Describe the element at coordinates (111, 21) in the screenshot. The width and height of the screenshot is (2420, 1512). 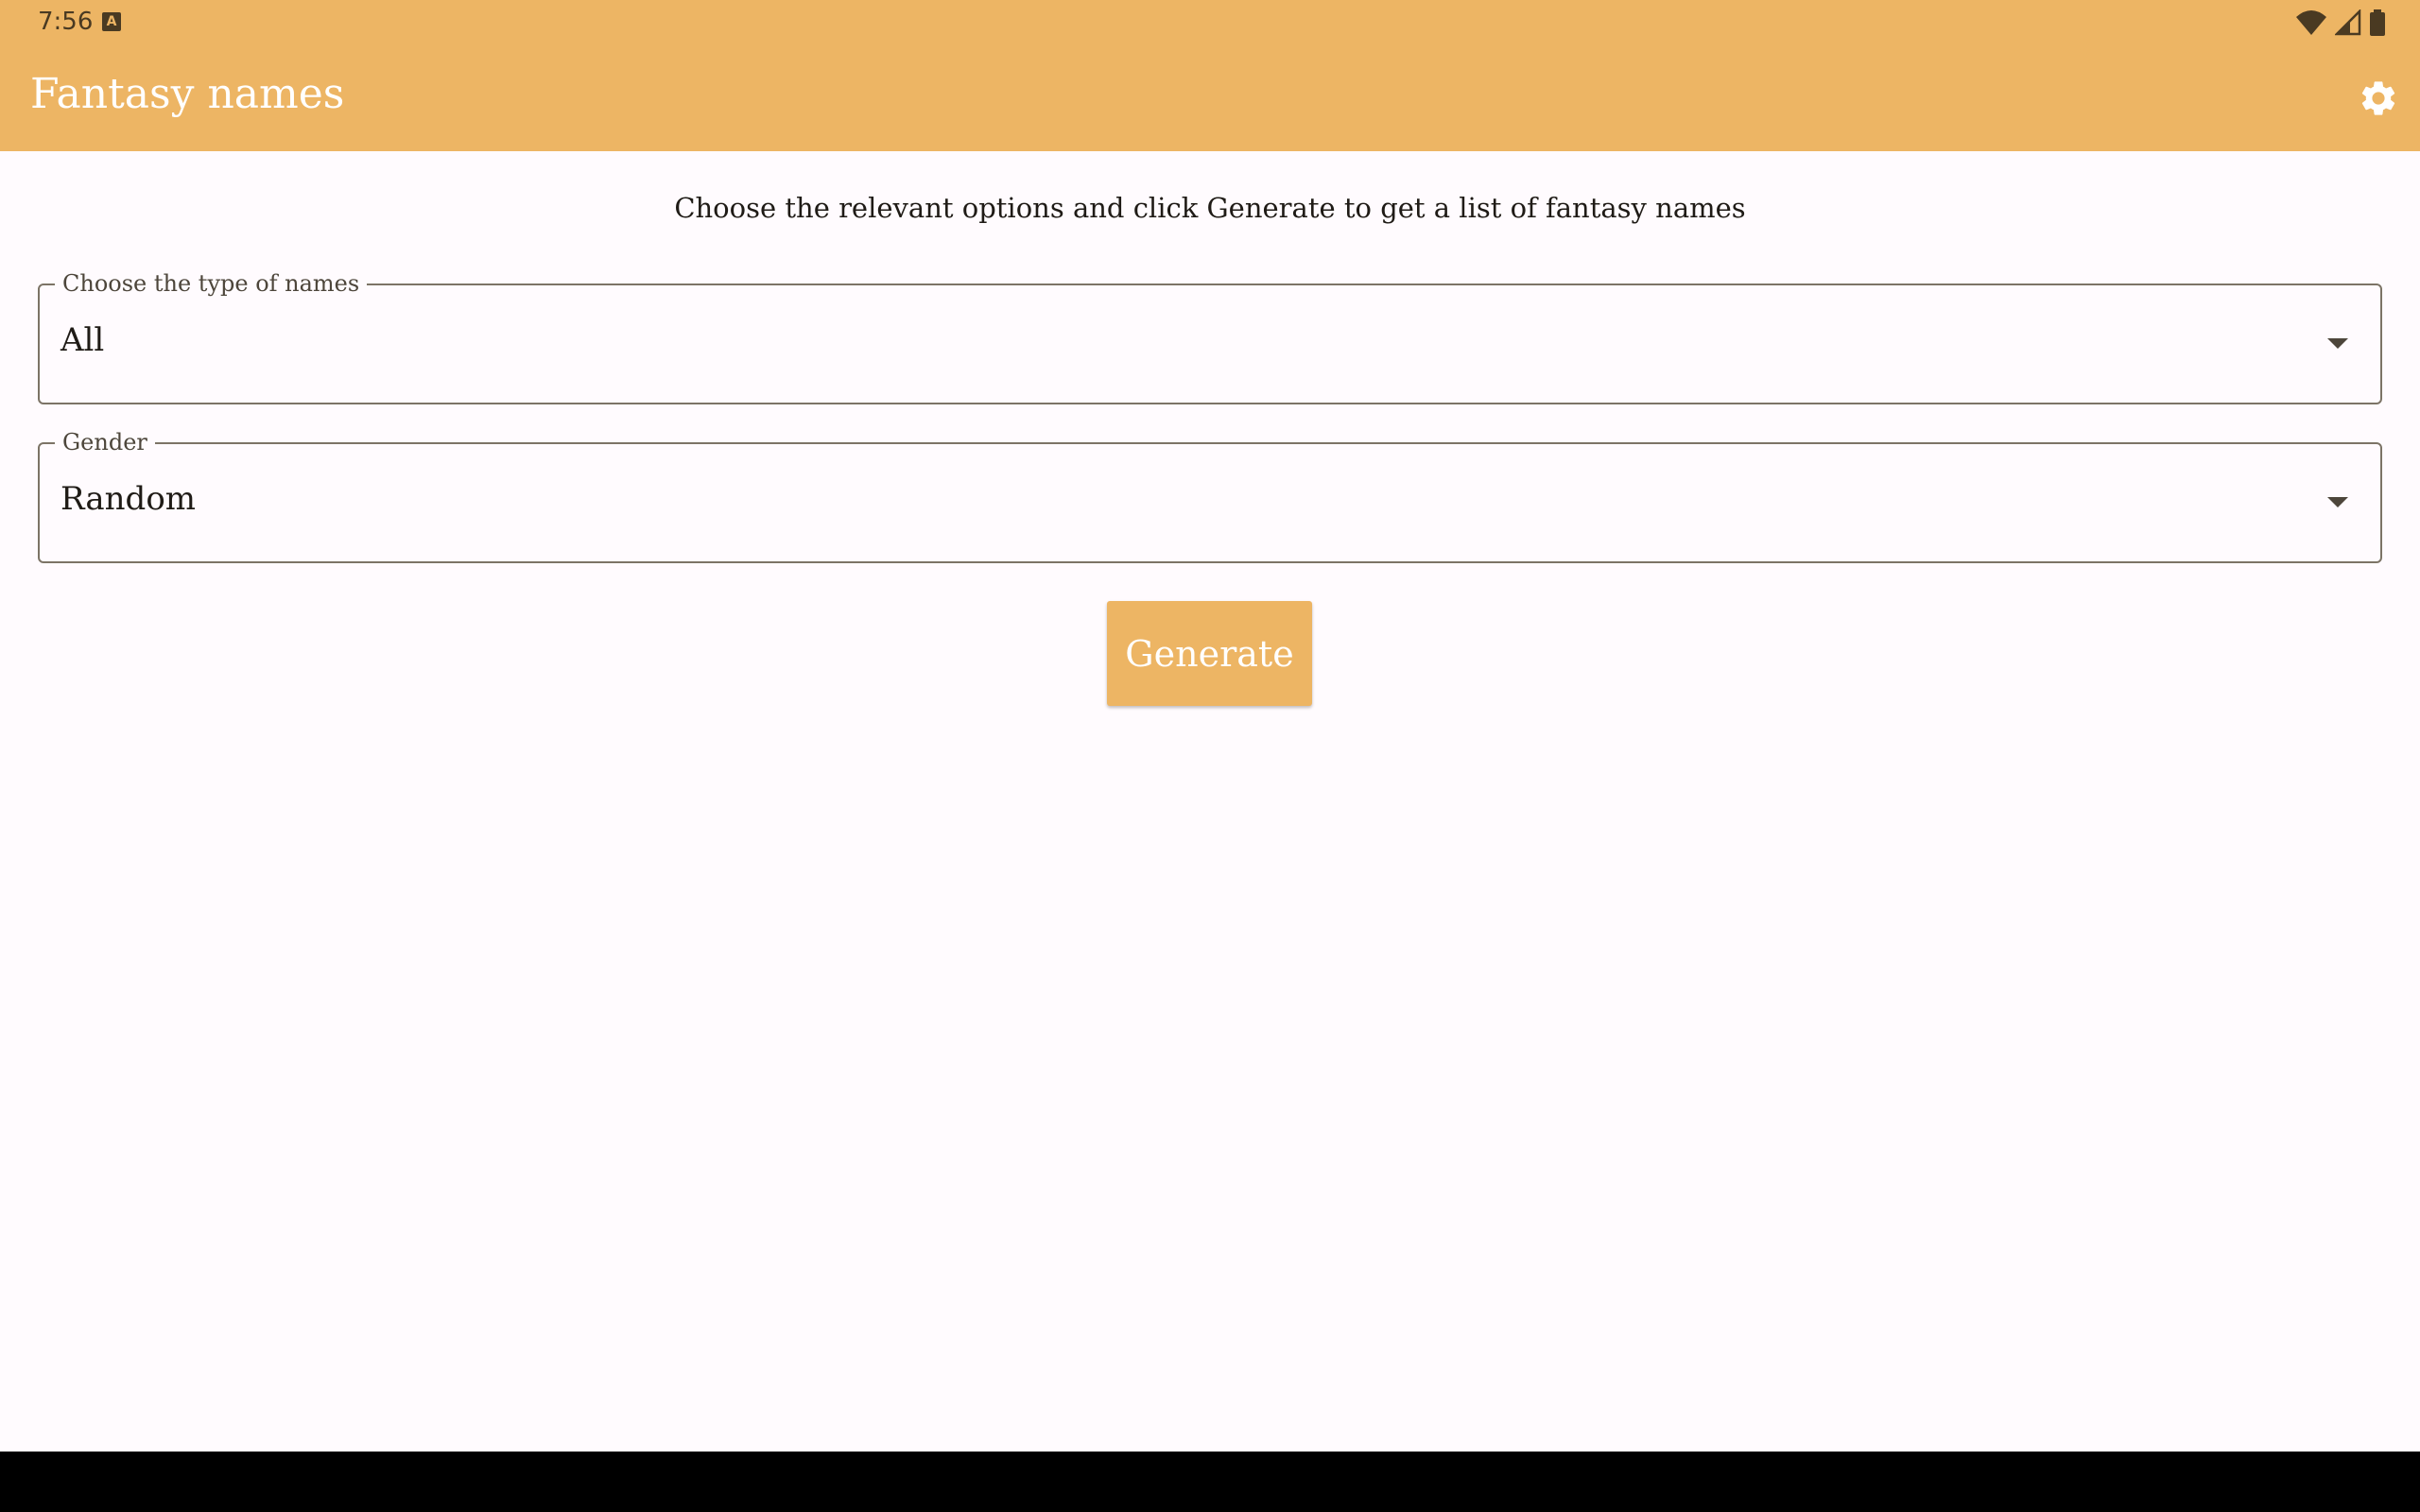
I see `notification-icon: A` at that location.